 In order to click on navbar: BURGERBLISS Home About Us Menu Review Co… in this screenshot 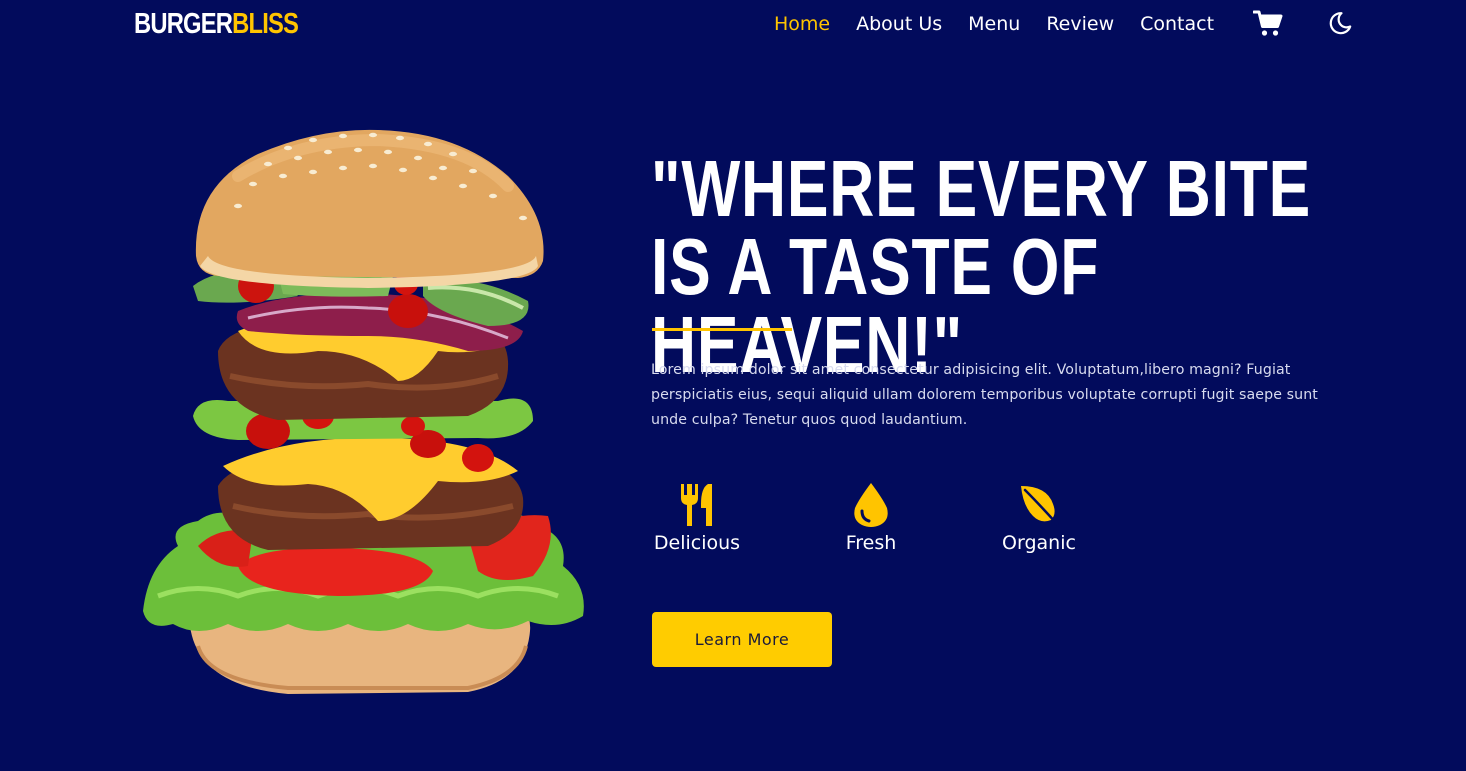, I will do `click(733, 24)`.